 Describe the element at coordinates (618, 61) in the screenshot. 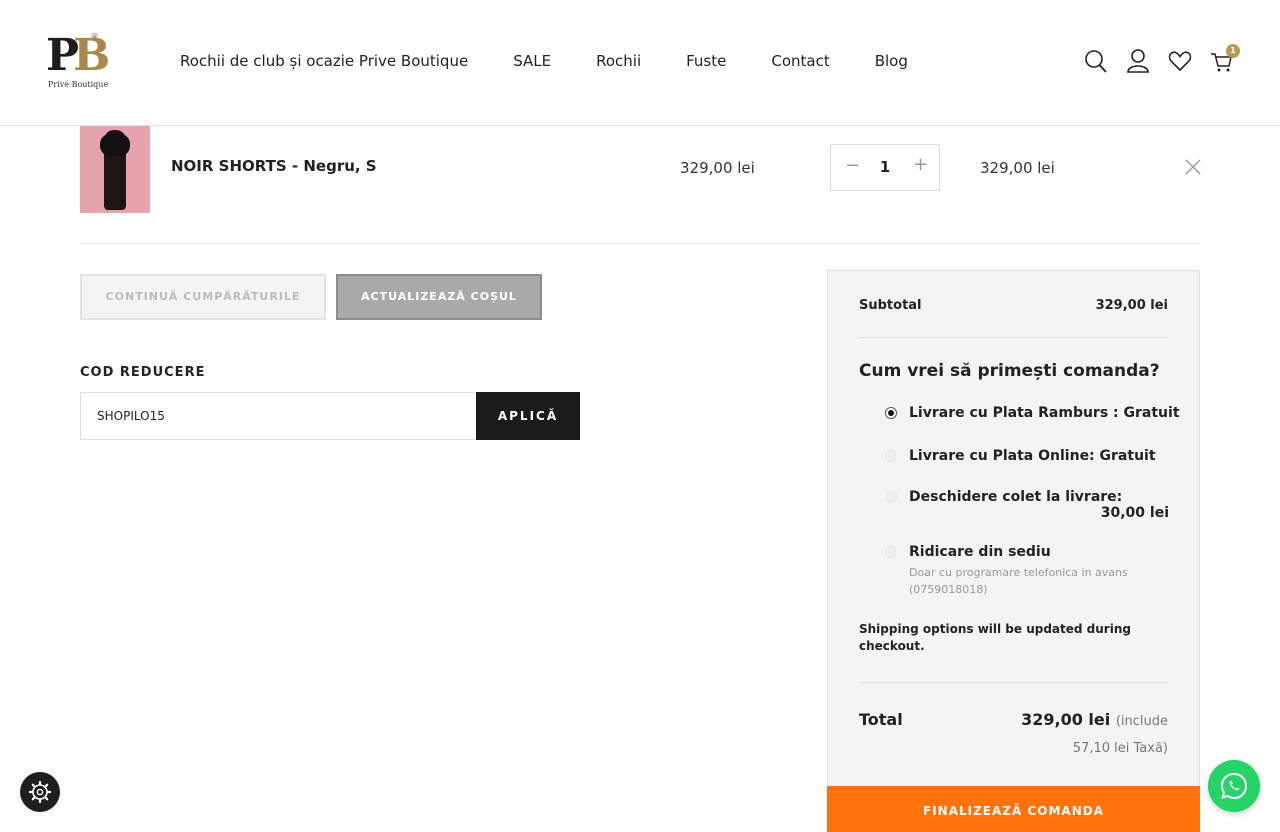

I see `nav-item-rochii: Rochii` at that location.